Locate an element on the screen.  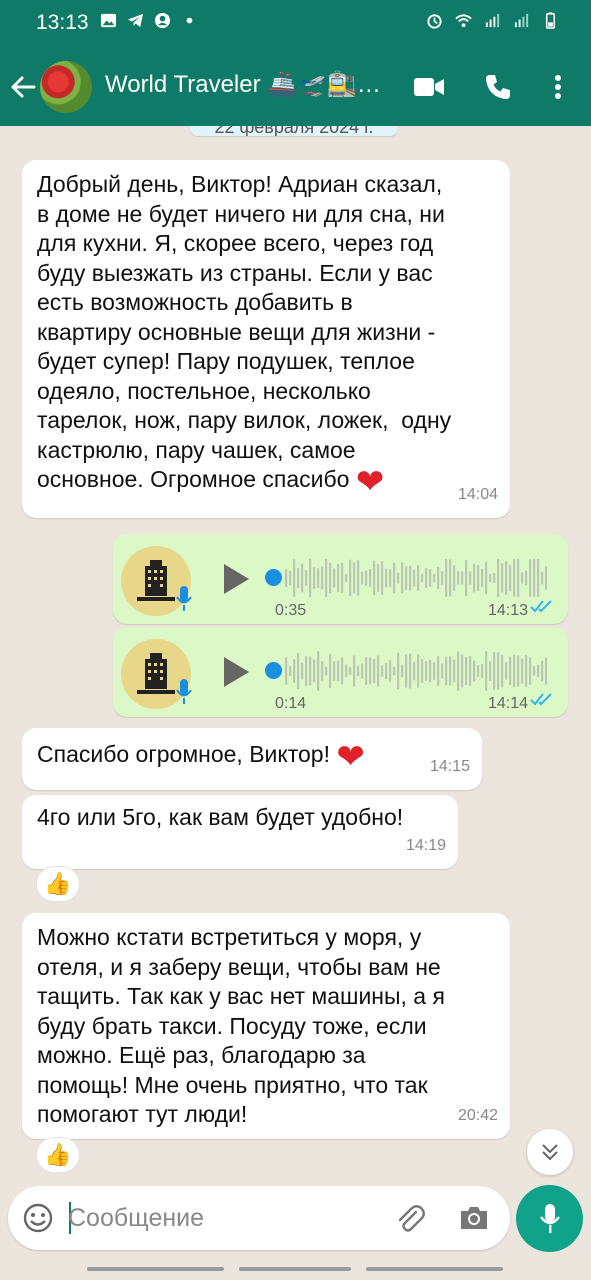
voice-duration: 0:35 is located at coordinates (291, 610).